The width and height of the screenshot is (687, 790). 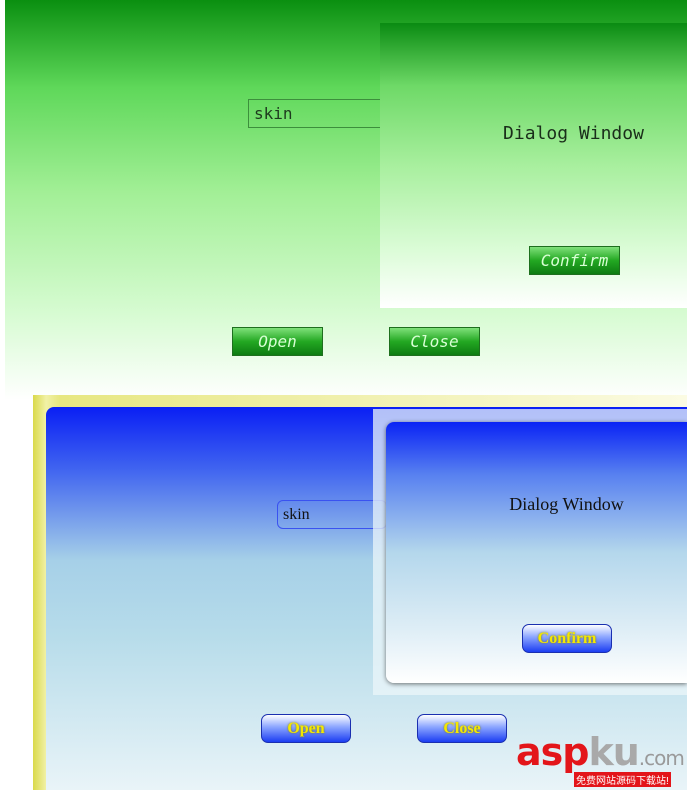 I want to click on aspku-watermark-logo: aspku.com 免费网站源码下载站!, so click(x=601, y=760).